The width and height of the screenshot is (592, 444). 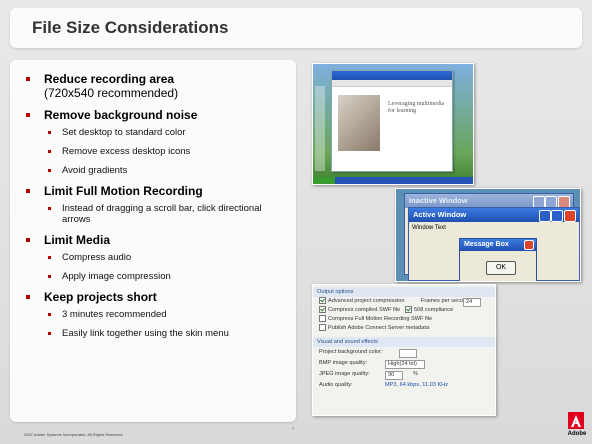 I want to click on option-row: Publish Adobe Connect Server metadata, so click(x=404, y=328).